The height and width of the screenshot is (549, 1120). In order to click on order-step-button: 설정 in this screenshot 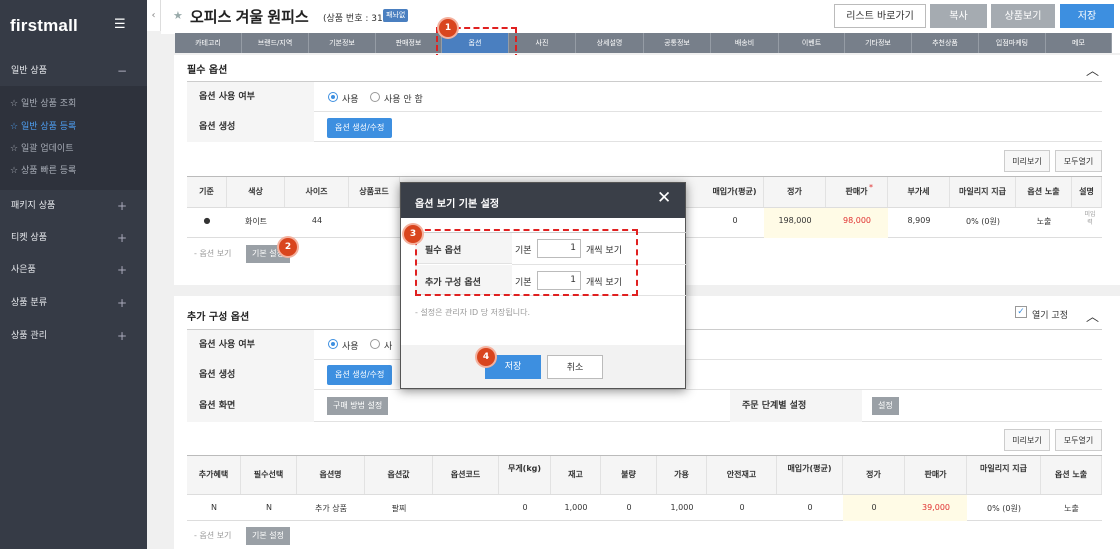, I will do `click(885, 406)`.